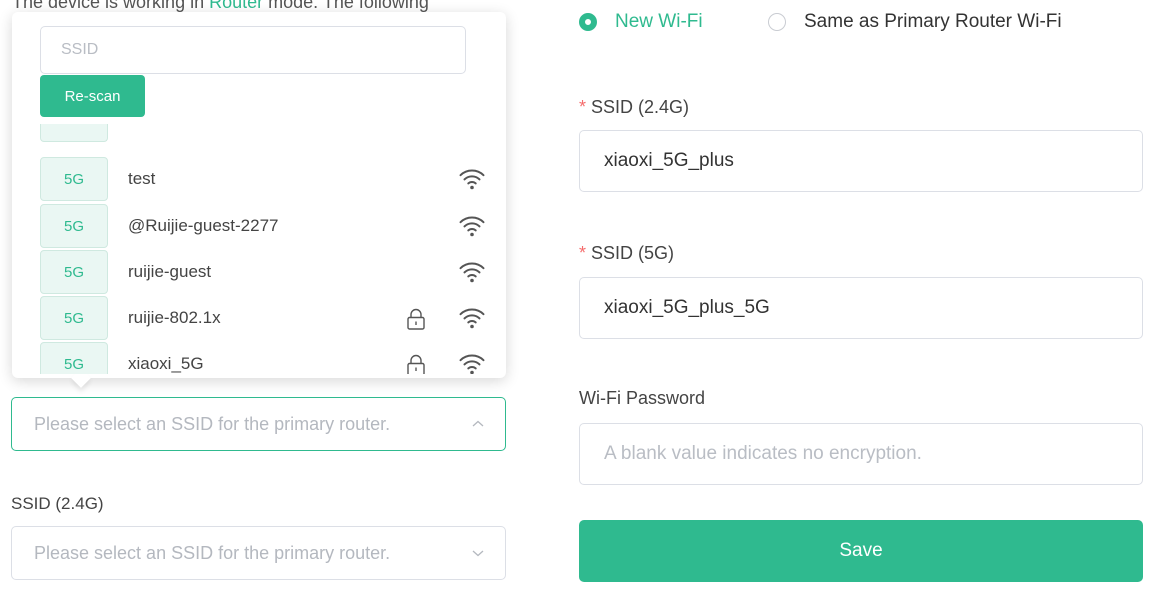 This screenshot has width=1151, height=607. What do you see at coordinates (861, 308) in the screenshot?
I see `ssid5-input` at bounding box center [861, 308].